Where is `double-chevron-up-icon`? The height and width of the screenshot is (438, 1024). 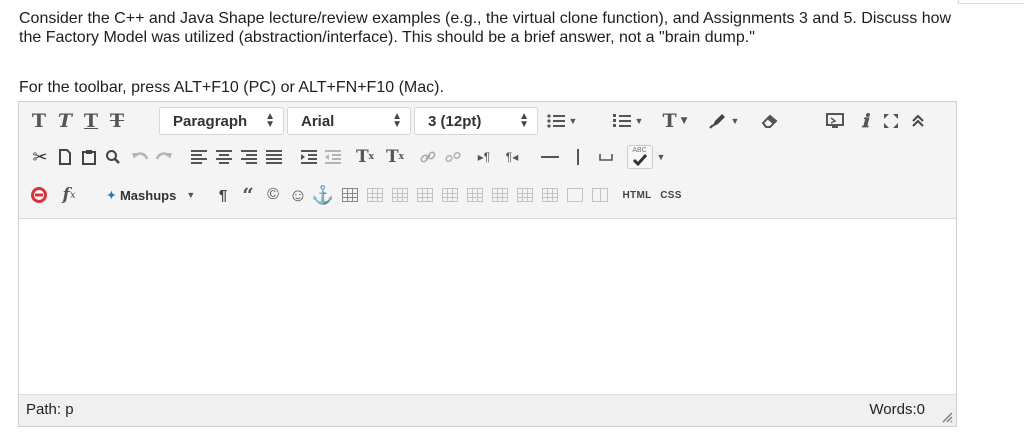 double-chevron-up-icon is located at coordinates (918, 120).